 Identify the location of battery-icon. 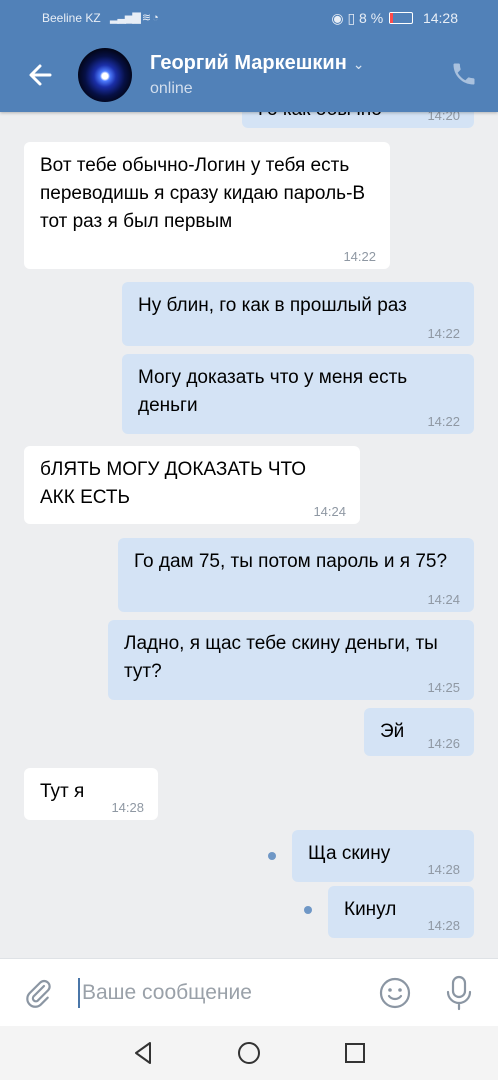
(401, 18).